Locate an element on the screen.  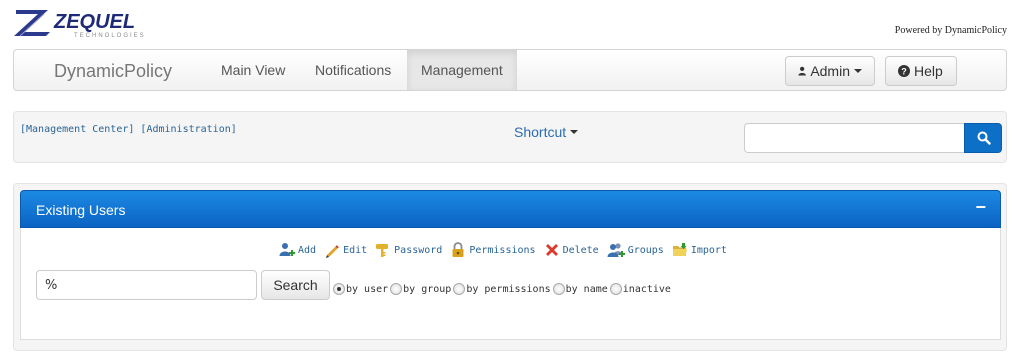
permissions-action: Permissions is located at coordinates (493, 250).